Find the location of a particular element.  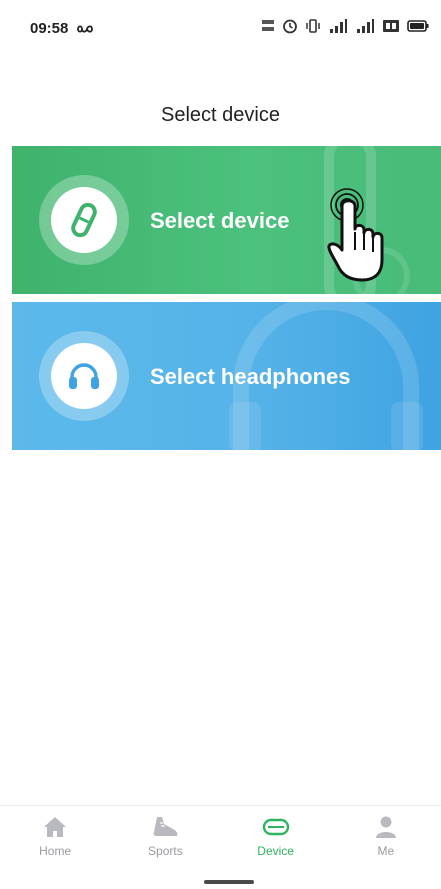

network-speed-icon is located at coordinates (268, 25).